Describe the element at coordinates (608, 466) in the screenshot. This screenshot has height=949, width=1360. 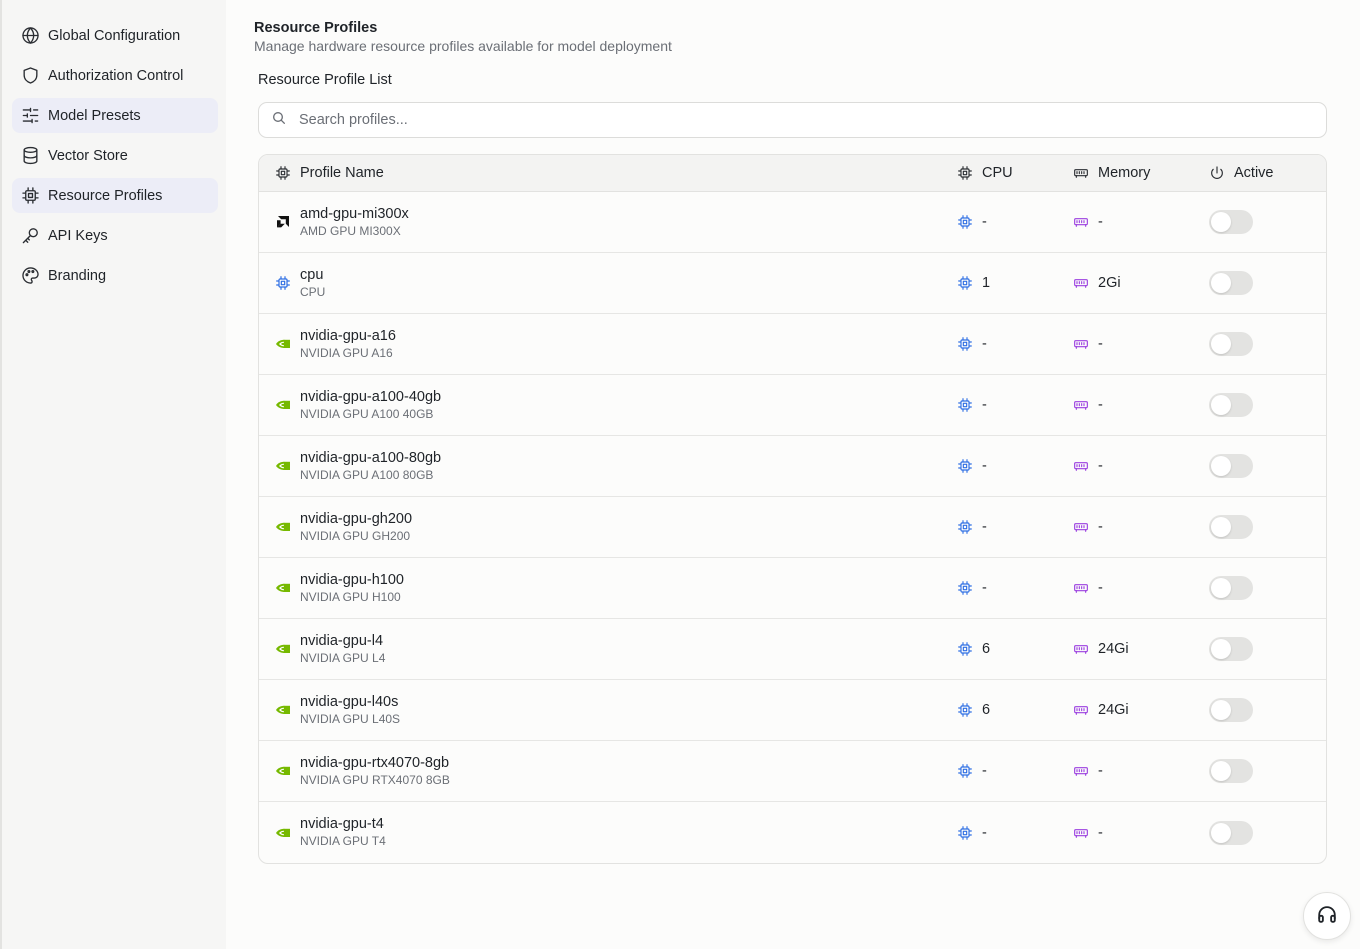
I see `profile-name-cell: nvidia-gpu-a100-80gb NVIDIA GPU A100 80GB` at that location.